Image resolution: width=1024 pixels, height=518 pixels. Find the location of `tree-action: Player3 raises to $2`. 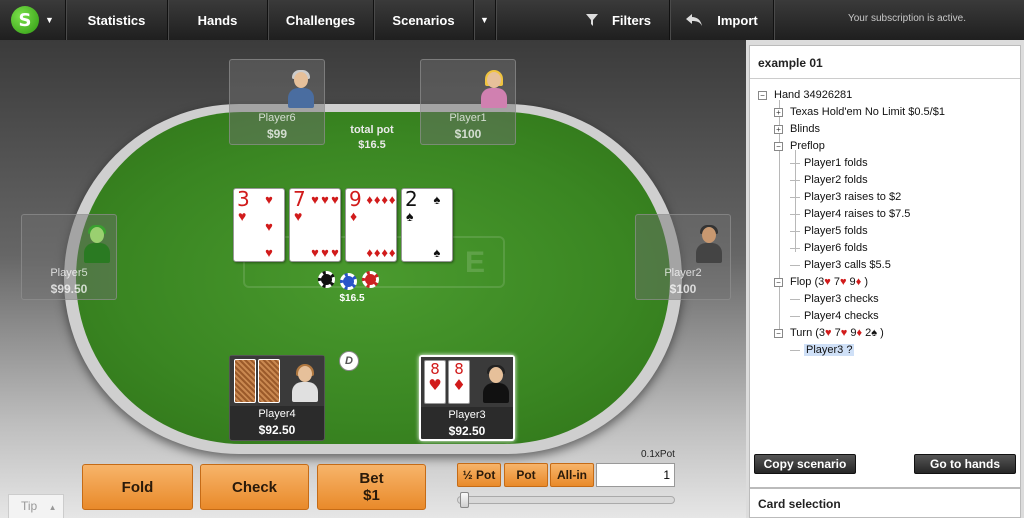

tree-action: Player3 raises to $2 is located at coordinates (845, 197).